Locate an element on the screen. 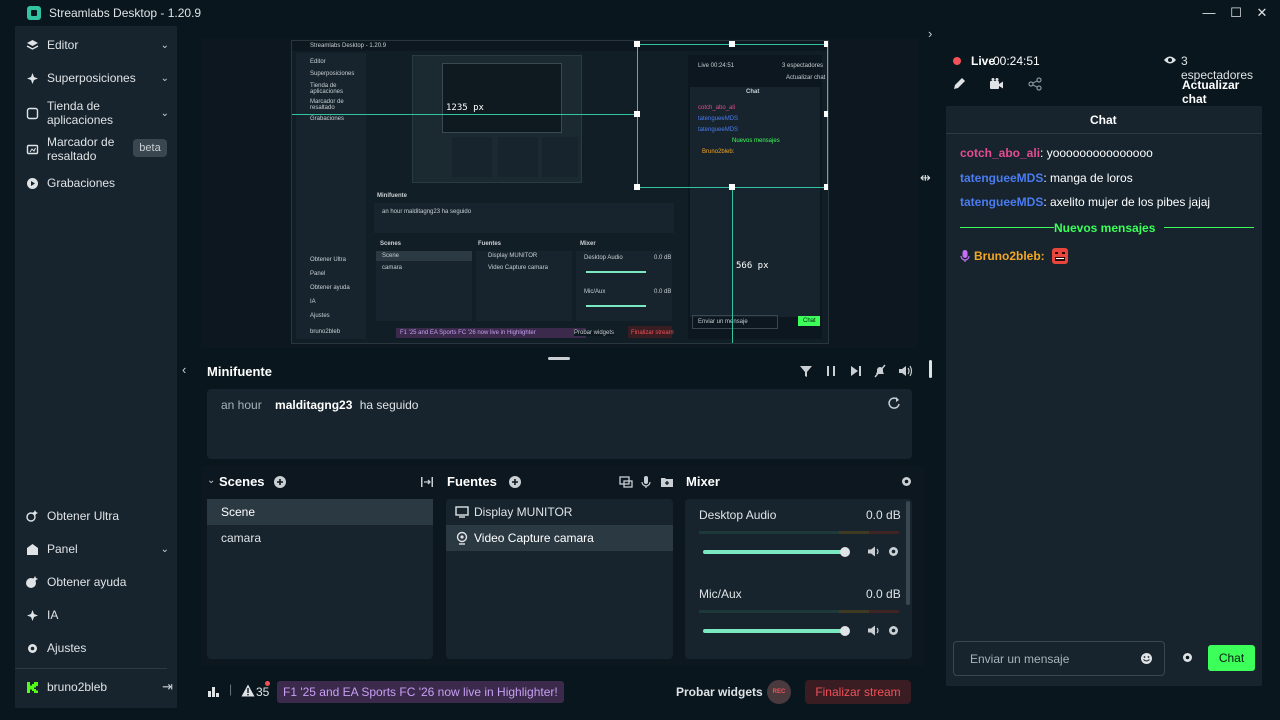 The width and height of the screenshot is (1280, 720). mini-chat-title: Chat is located at coordinates (753, 92).